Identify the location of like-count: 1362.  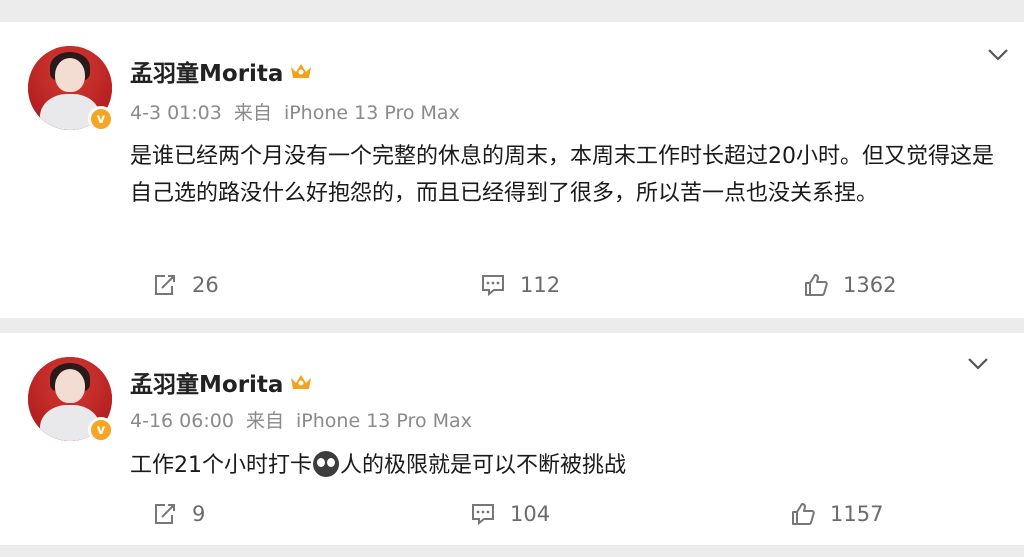
(870, 285).